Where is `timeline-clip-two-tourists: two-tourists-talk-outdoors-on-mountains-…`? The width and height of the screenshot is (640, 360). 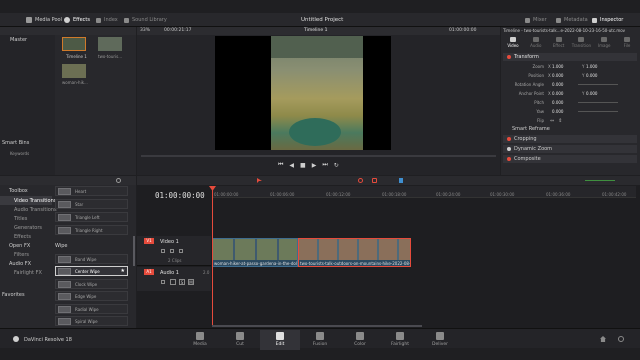
timeline-clip-two-tourists: two-tourists-talk-outdoors-on-mountains-… is located at coordinates (354, 252).